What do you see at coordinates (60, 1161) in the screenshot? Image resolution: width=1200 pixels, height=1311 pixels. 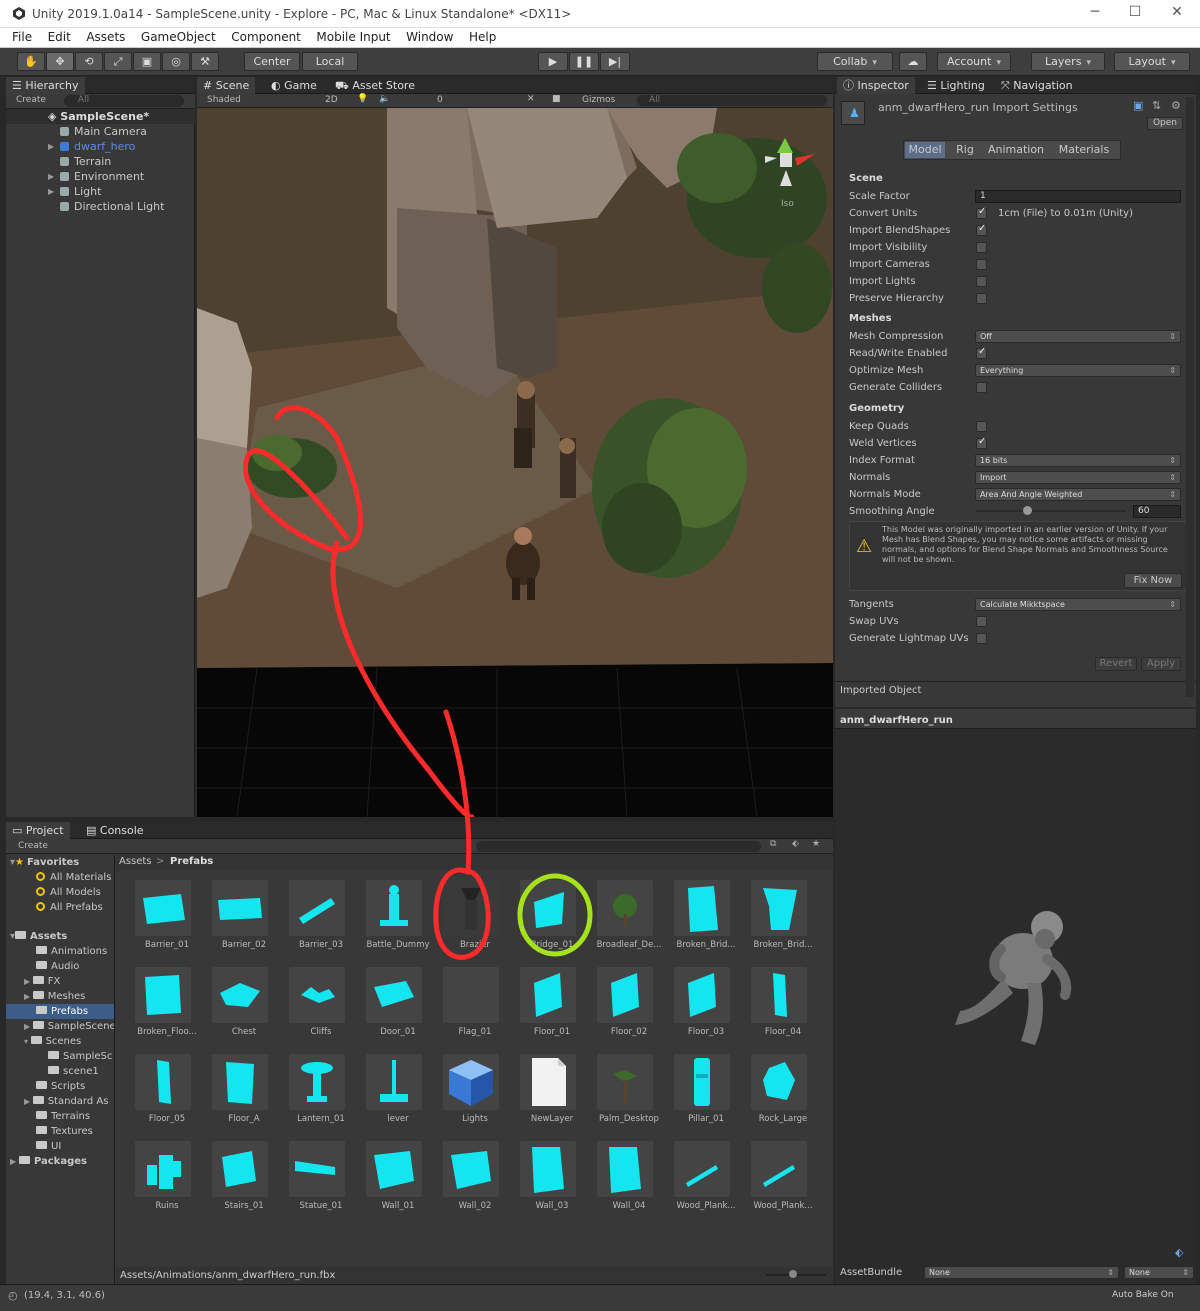 I see `packages-folder: ▶ Packages` at bounding box center [60, 1161].